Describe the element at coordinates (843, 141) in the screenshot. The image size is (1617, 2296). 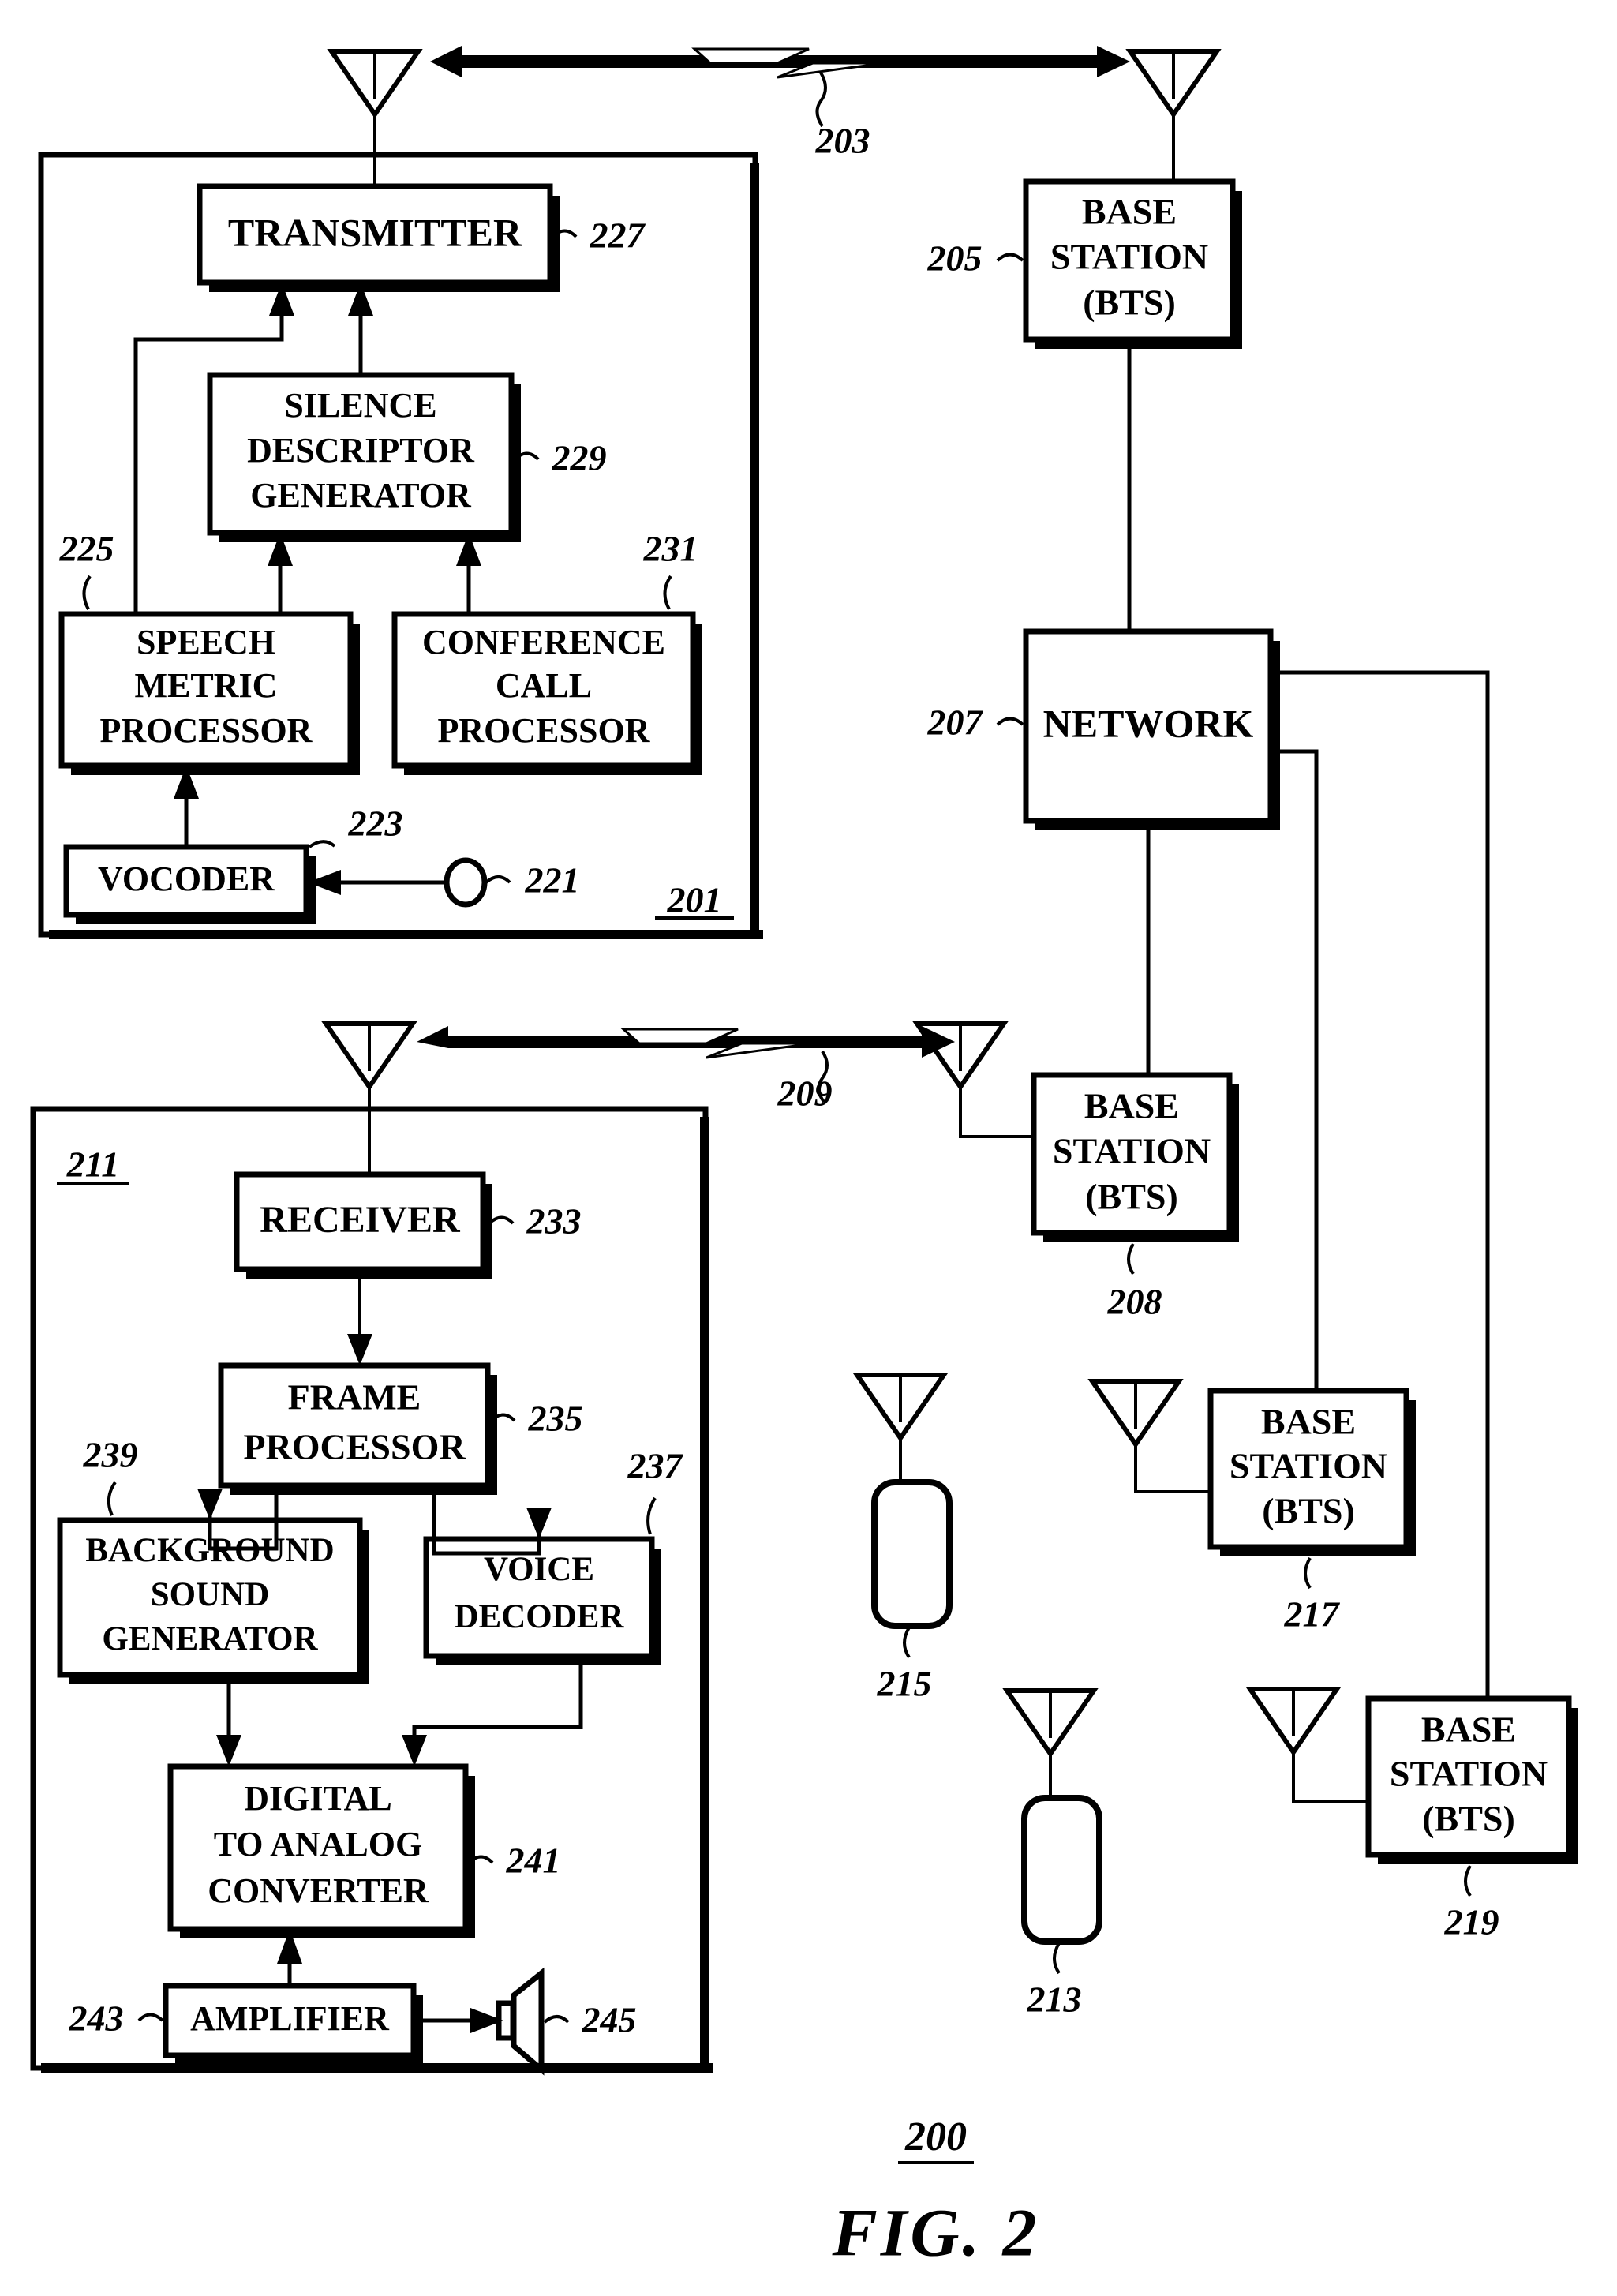
I see `ref-number-203: 203` at that location.